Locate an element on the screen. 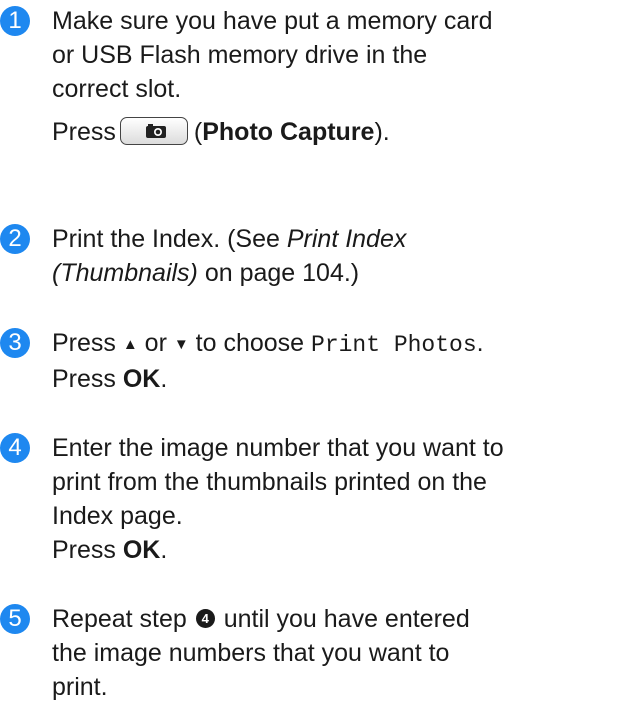 This screenshot has height=704, width=623. step-number-4: 4 is located at coordinates (15, 448).